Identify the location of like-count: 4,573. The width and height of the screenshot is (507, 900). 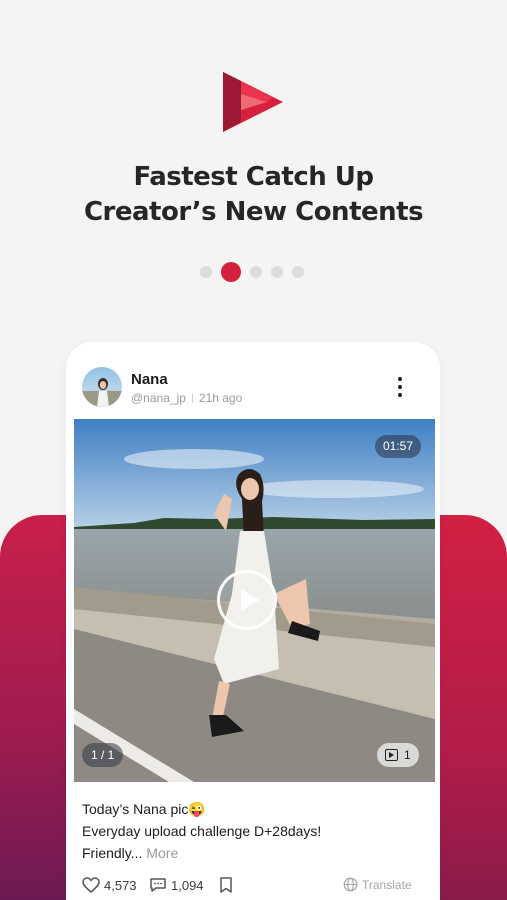
(120, 885).